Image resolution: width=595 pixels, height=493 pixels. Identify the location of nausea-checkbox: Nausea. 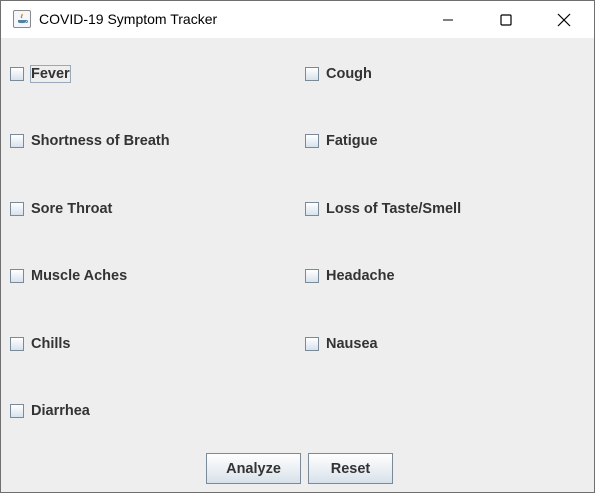
(342, 344).